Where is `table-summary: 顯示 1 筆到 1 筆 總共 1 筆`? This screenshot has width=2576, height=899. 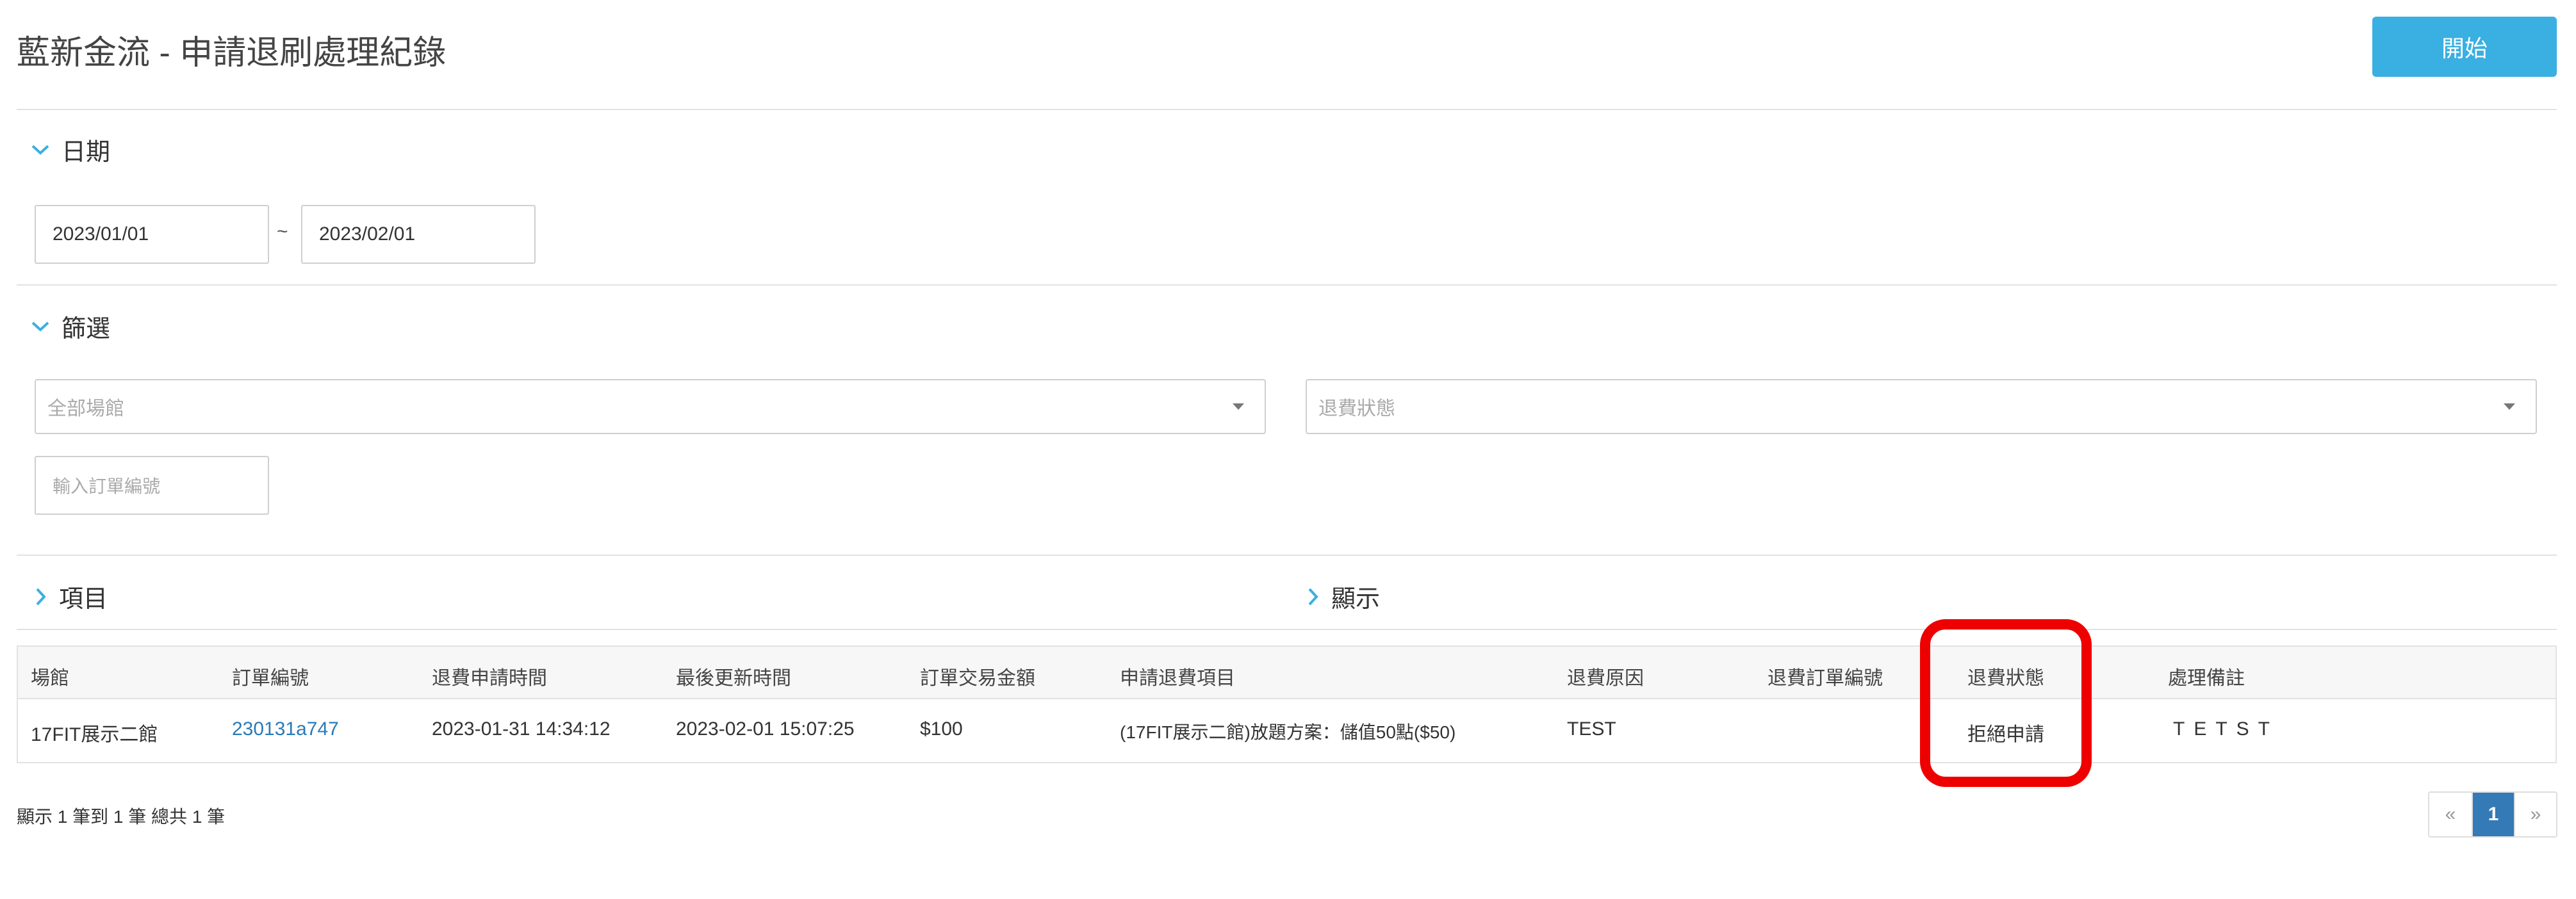
table-summary: 顯示 1 筆到 1 筆 總共 1 筆 is located at coordinates (121, 817).